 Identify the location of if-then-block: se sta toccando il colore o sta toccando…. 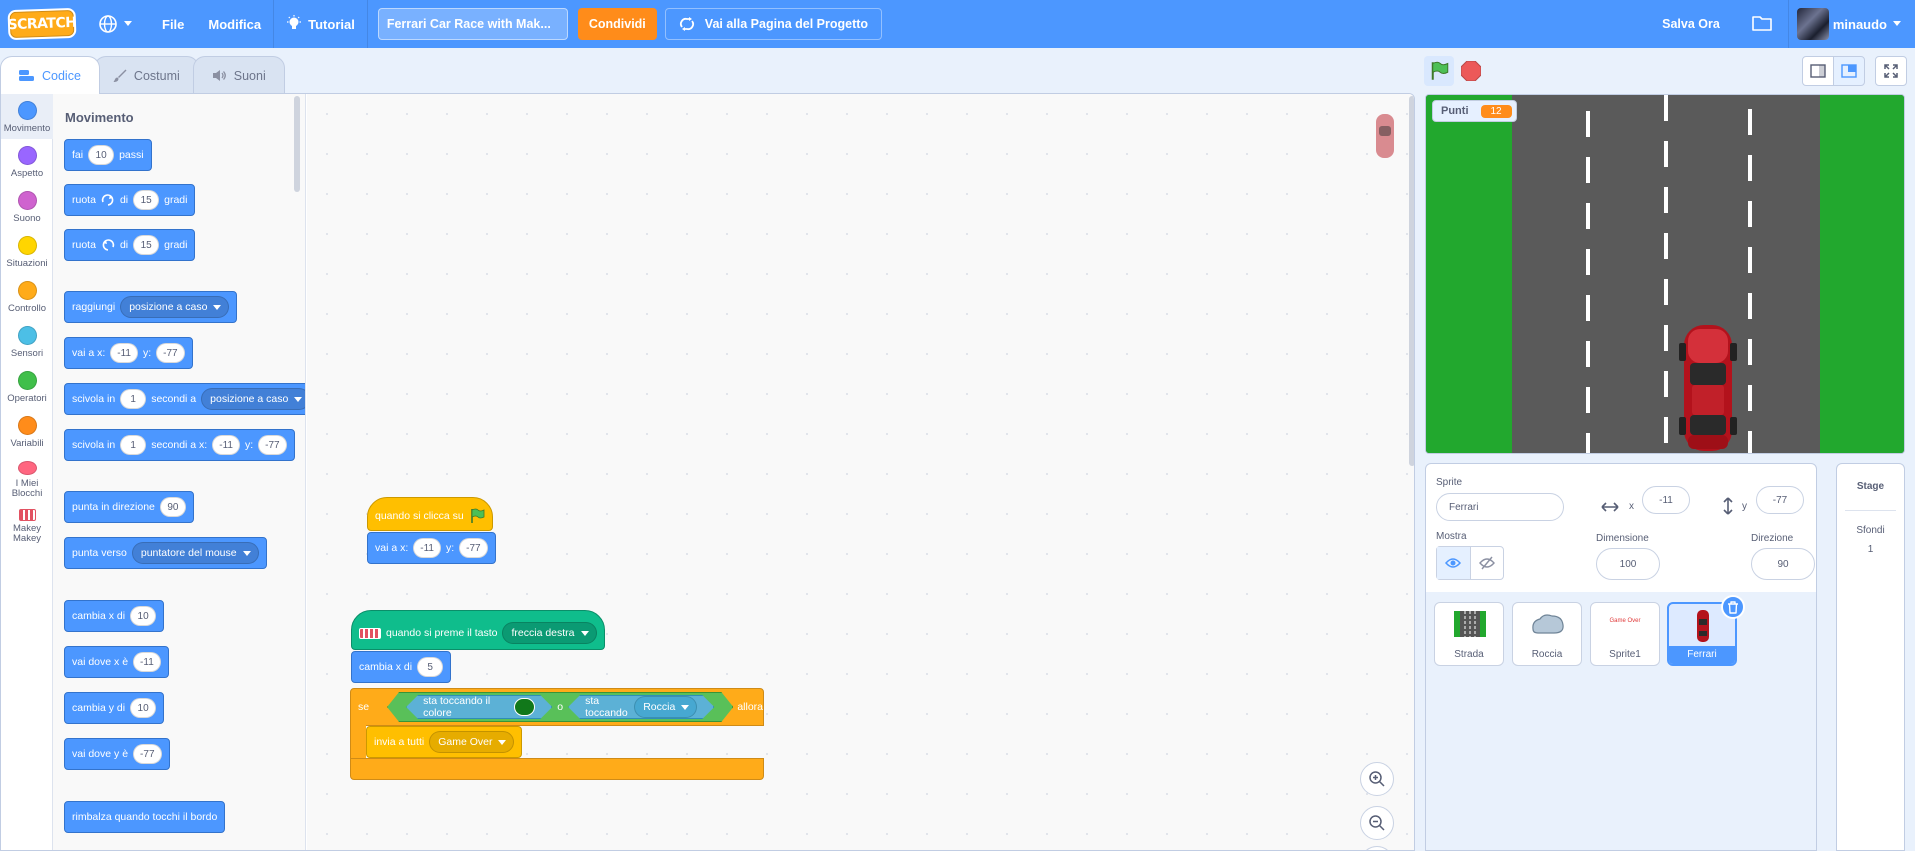
(557, 734).